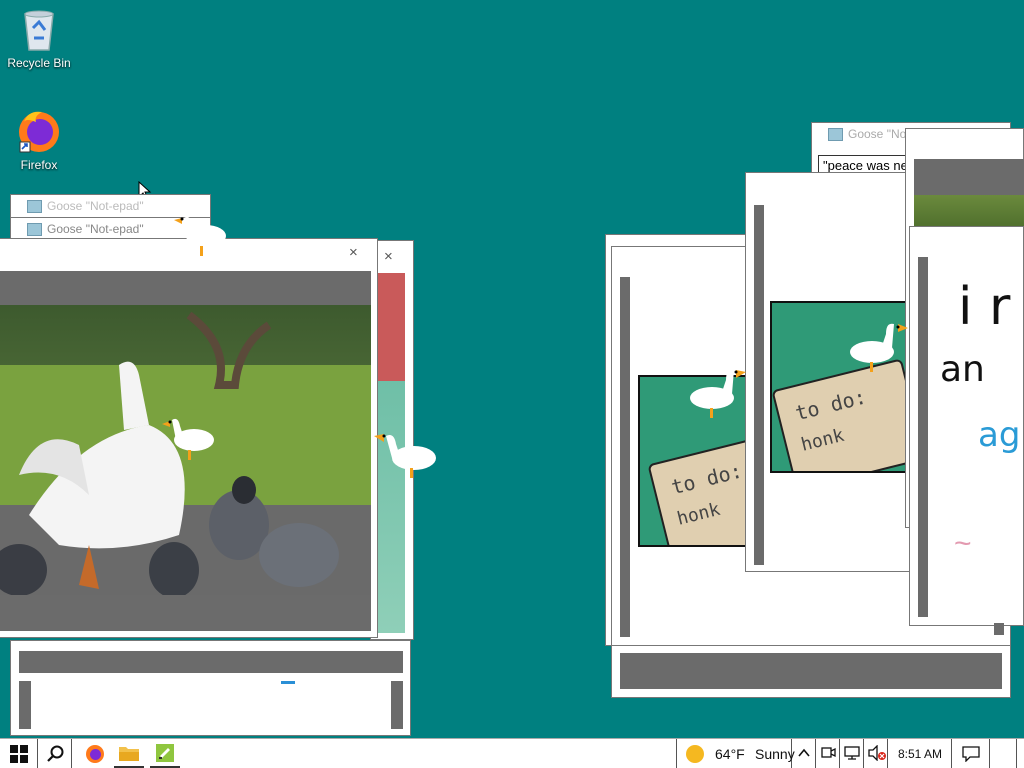 This screenshot has height=768, width=1024. Describe the element at coordinates (39, 63) in the screenshot. I see `recycle-bin-label: Recycle Bin` at that location.